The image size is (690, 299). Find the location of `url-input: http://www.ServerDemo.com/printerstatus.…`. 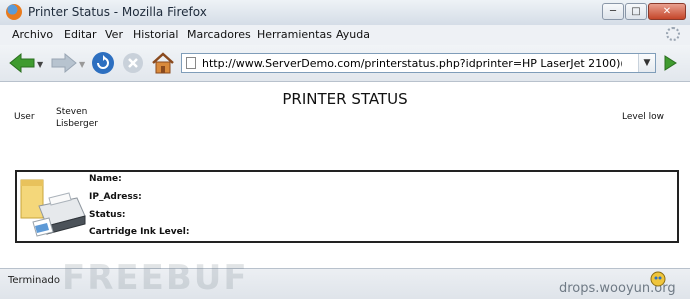

url-input: http://www.ServerDemo.com/printerstatus.… is located at coordinates (412, 63).